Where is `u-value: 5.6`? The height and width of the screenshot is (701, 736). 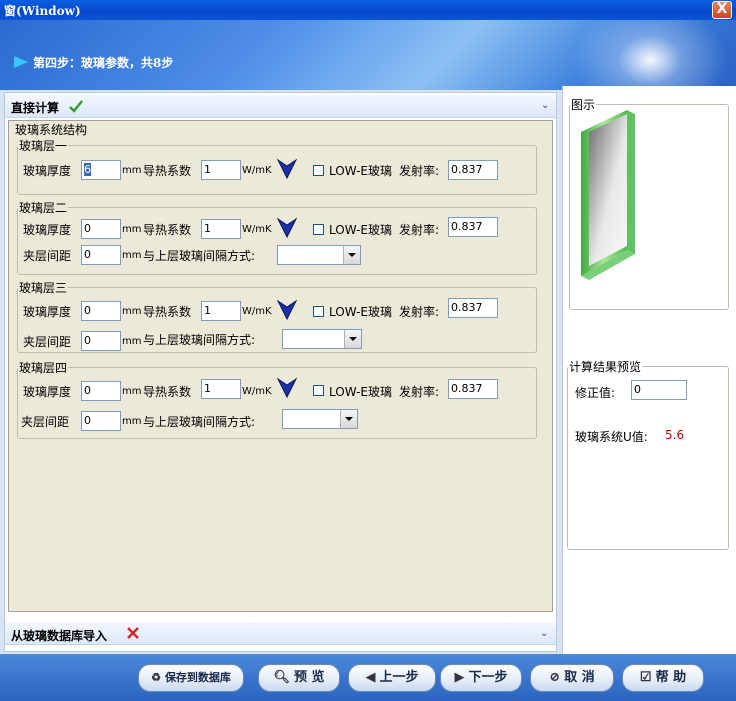
u-value: 5.6 is located at coordinates (675, 435).